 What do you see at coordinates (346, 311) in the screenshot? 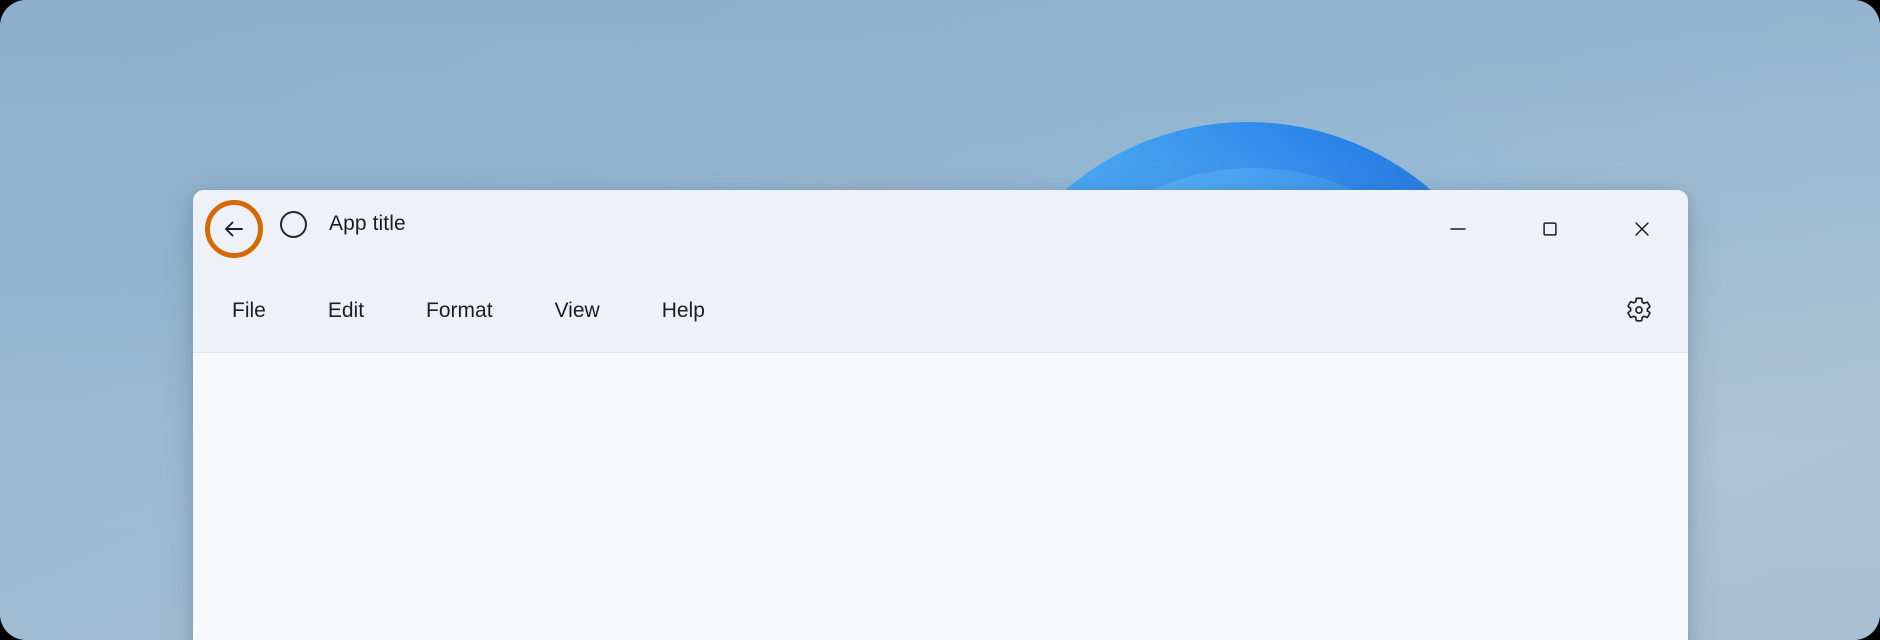
I see `menu-item-edit: Edit` at bounding box center [346, 311].